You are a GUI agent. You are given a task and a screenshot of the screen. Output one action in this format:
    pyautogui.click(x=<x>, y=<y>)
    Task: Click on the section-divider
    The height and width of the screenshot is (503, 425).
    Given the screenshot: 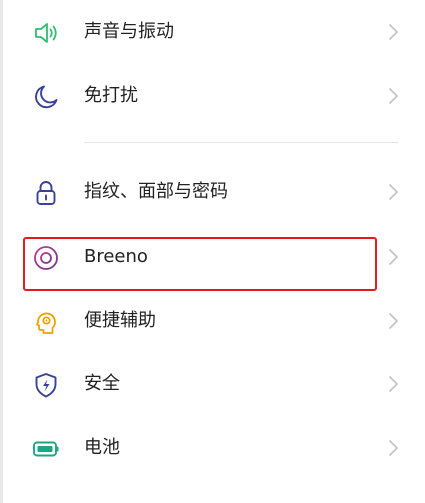 What is the action you would take?
    pyautogui.click(x=241, y=142)
    